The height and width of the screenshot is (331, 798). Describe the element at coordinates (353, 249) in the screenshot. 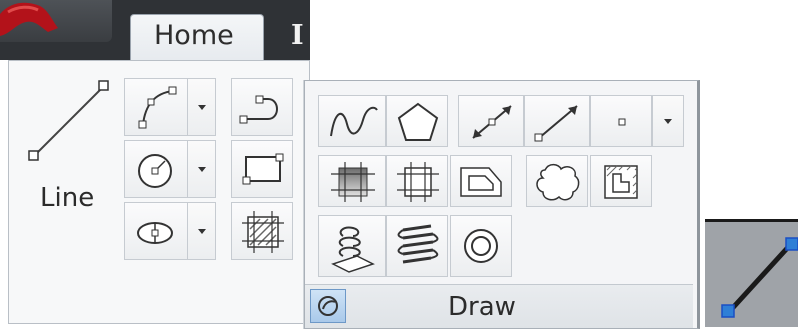

I see `helix-3d-icon` at that location.